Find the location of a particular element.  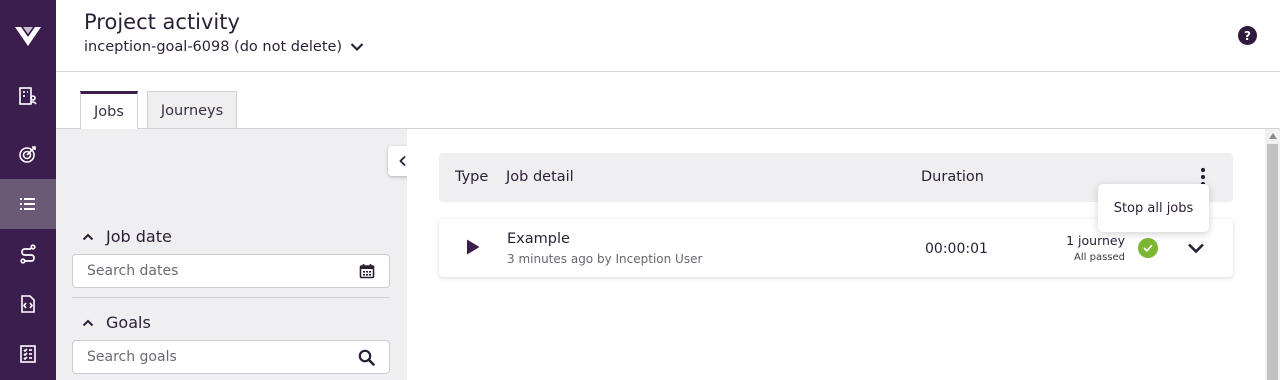

job-date-section-toggle: Job date is located at coordinates (127, 236).